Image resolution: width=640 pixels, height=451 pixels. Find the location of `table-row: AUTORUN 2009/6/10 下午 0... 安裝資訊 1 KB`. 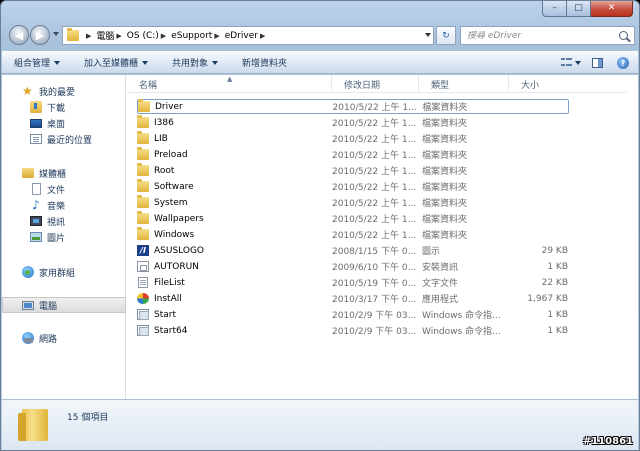

table-row: AUTORUN 2009/6/10 下午 0... 安裝資訊 1 KB is located at coordinates (353, 266).